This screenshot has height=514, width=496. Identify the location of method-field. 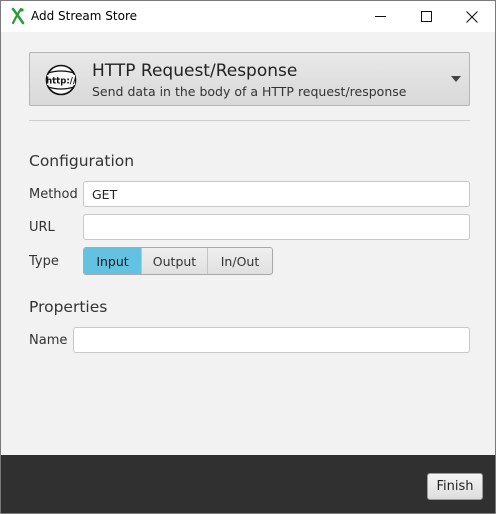
(276, 194).